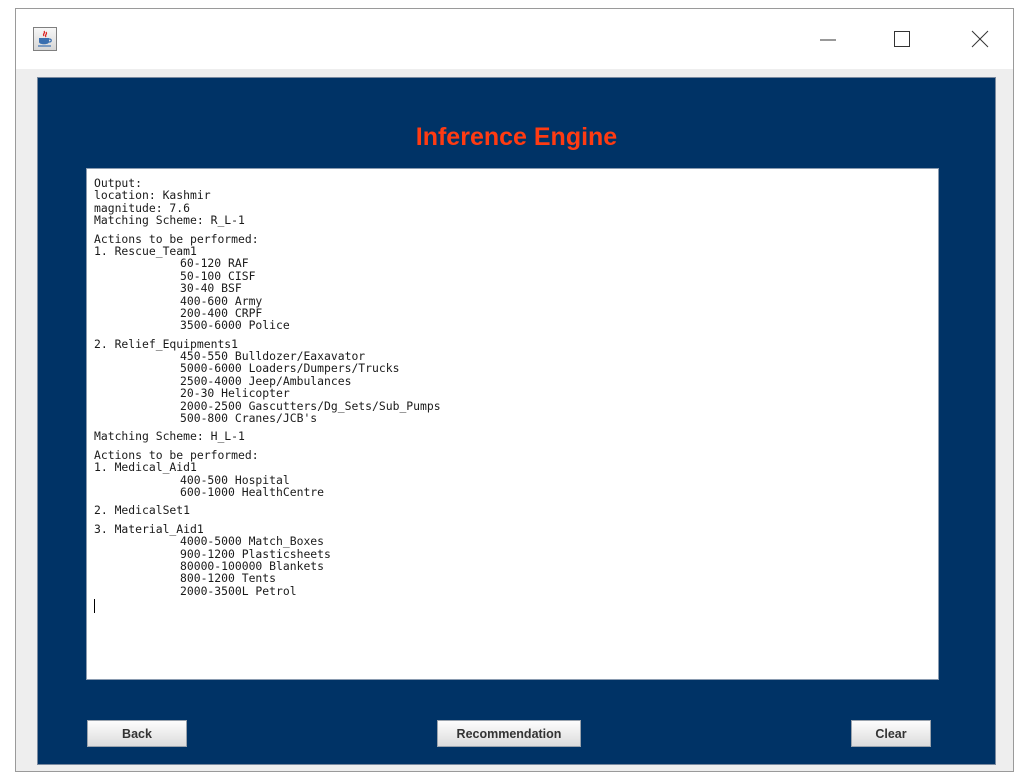  What do you see at coordinates (169, 220) in the screenshot?
I see `output-line: Matching Scheme: R_L-1` at bounding box center [169, 220].